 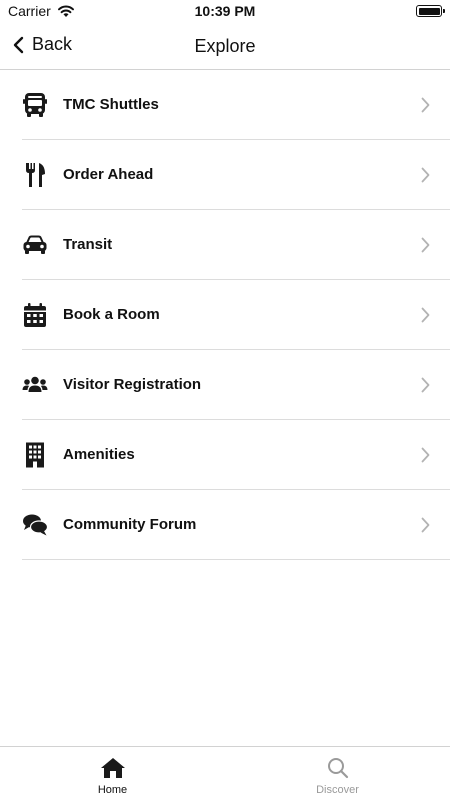 I want to click on menu-item-transit: Transit, so click(x=236, y=245).